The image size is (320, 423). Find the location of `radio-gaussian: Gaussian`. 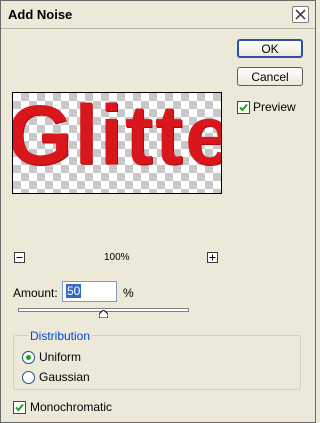

radio-gaussian: Gaussian is located at coordinates (56, 377).